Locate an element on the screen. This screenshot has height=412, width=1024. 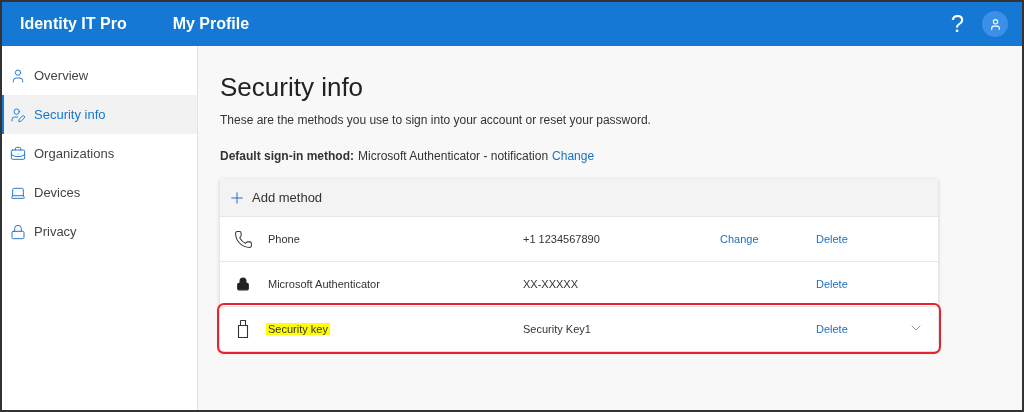
method-detail: XX-XXXXX is located at coordinates (551, 284).